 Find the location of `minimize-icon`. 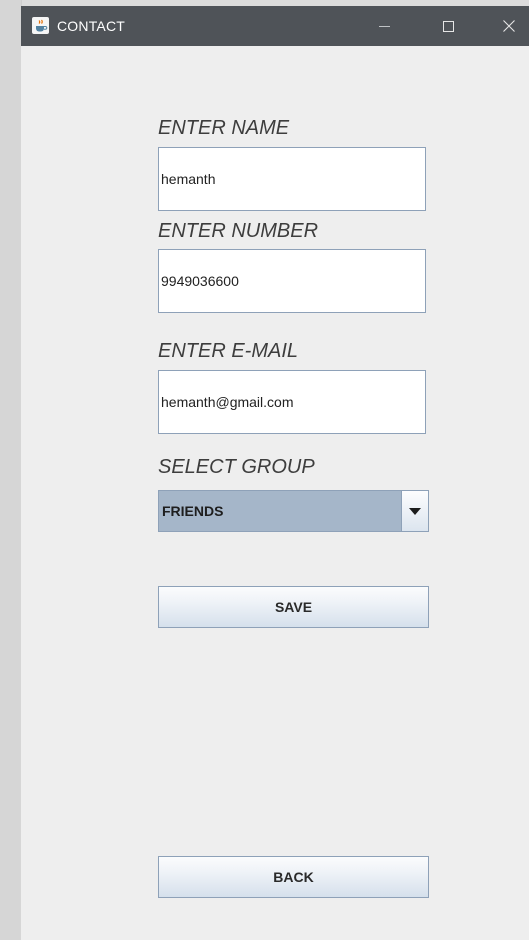

minimize-icon is located at coordinates (384, 26).